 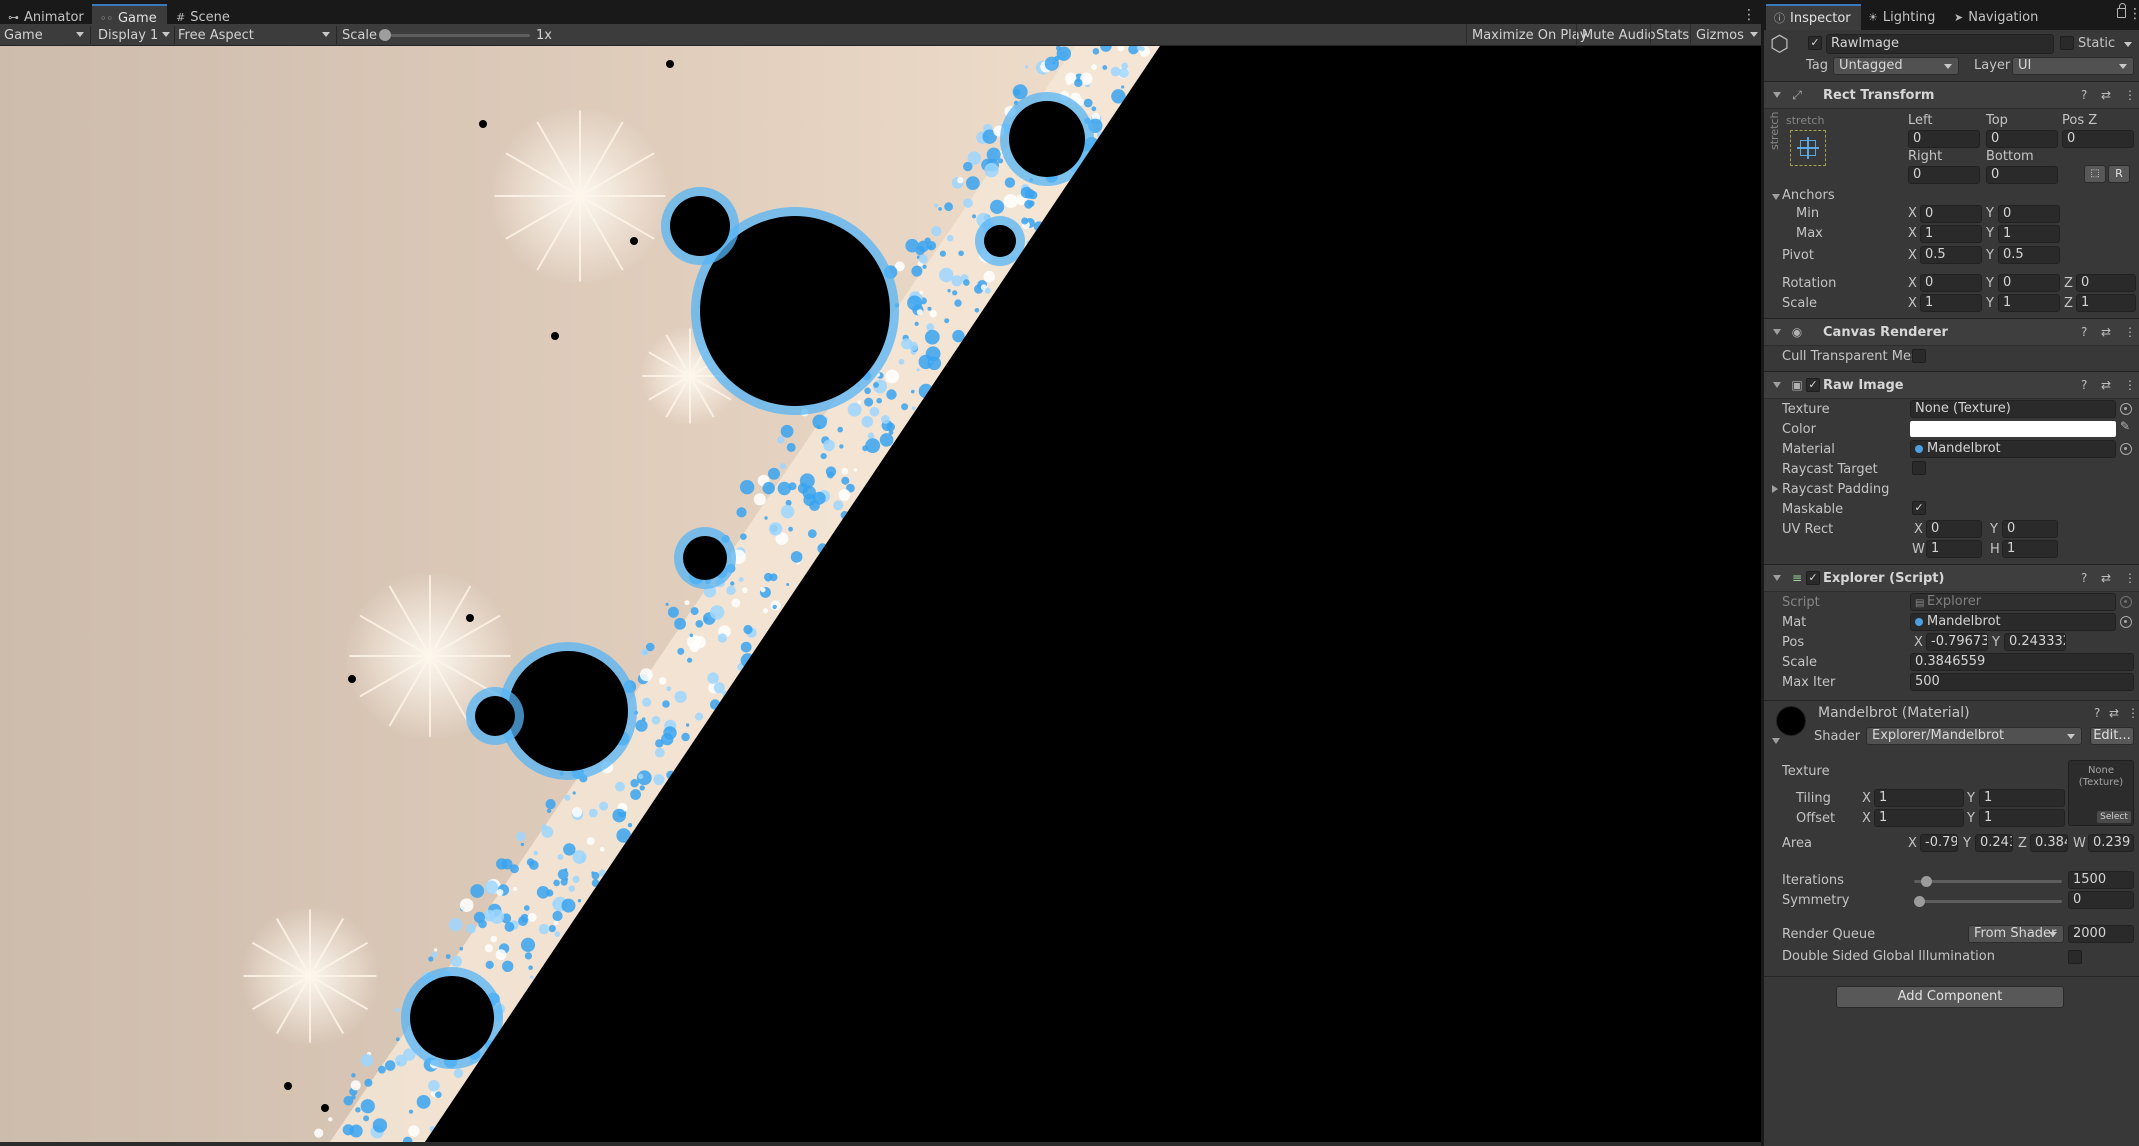 What do you see at coordinates (2073, 66) in the screenshot?
I see `layer-dropdown: UI` at bounding box center [2073, 66].